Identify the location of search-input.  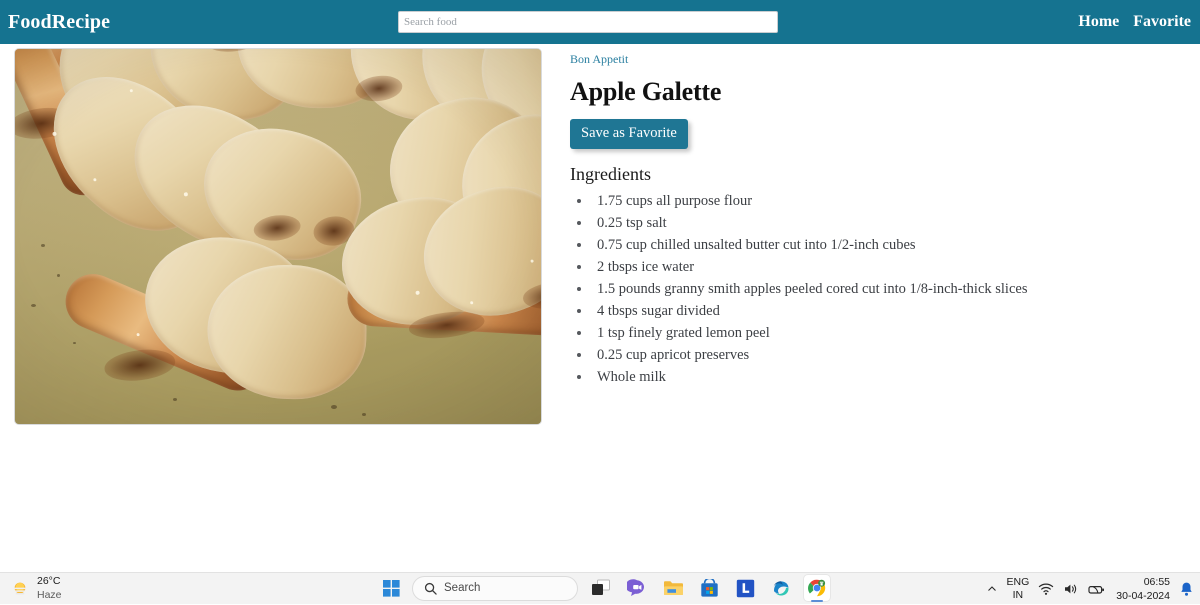
(588, 22).